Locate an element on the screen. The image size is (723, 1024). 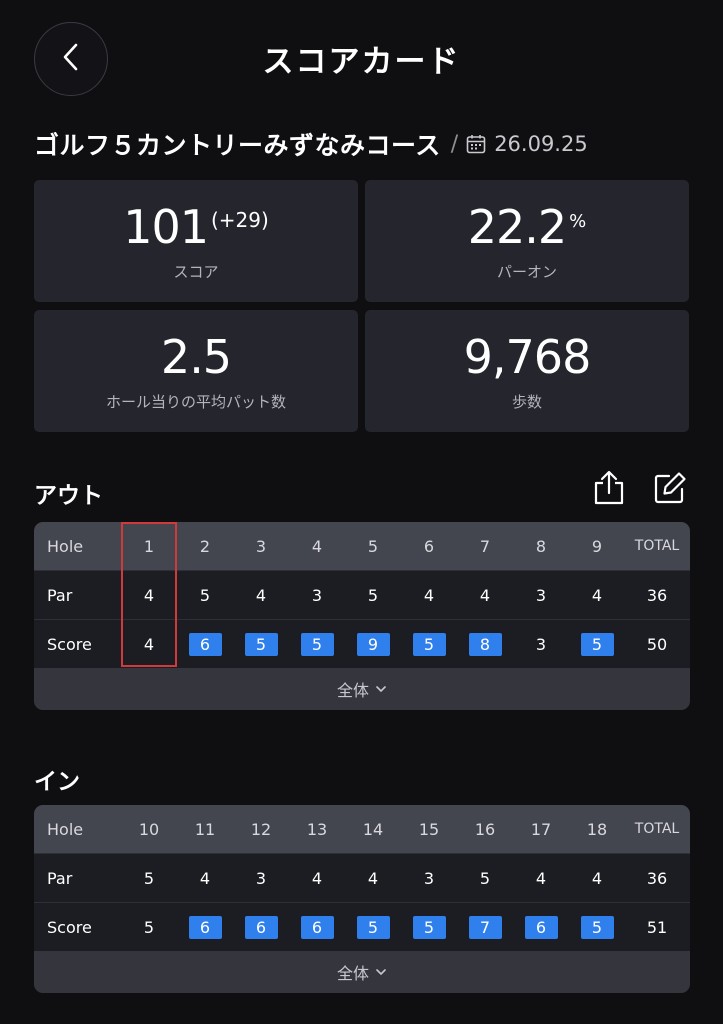
stat-value: 2.5 is located at coordinates (196, 357).